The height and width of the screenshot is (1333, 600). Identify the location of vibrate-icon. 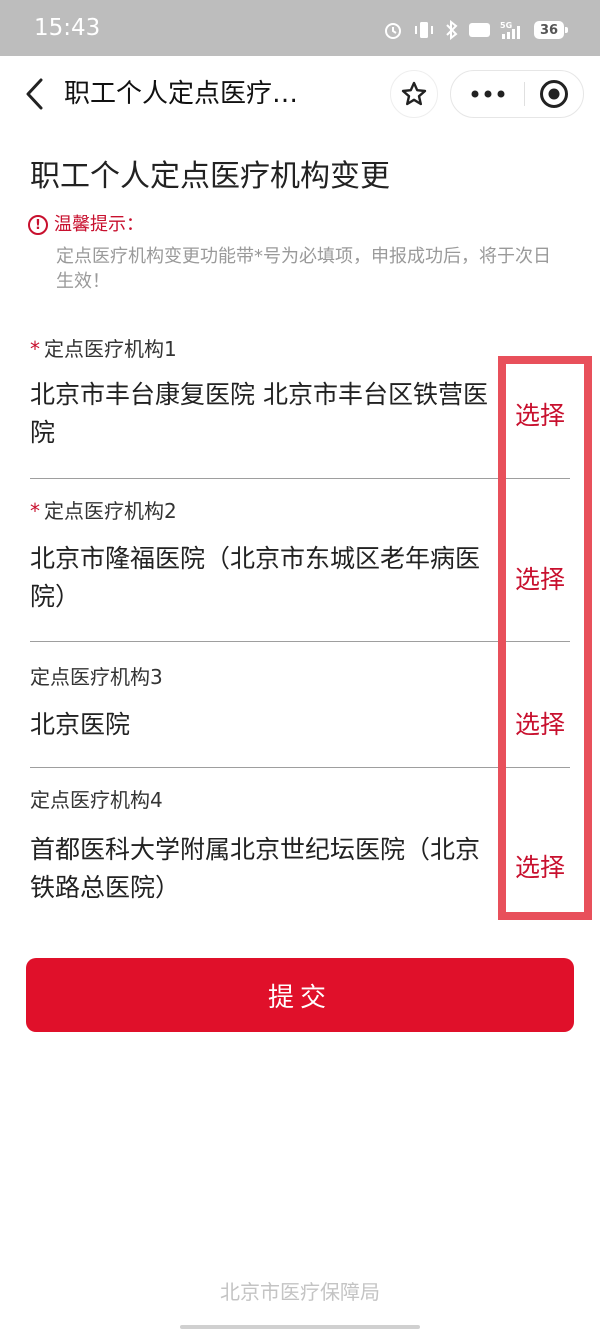
(424, 30).